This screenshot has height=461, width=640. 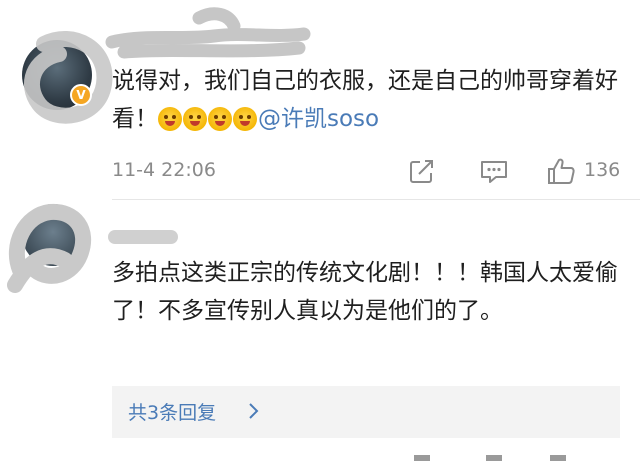 I want to click on verified-badge-icon: V, so click(x=81, y=95).